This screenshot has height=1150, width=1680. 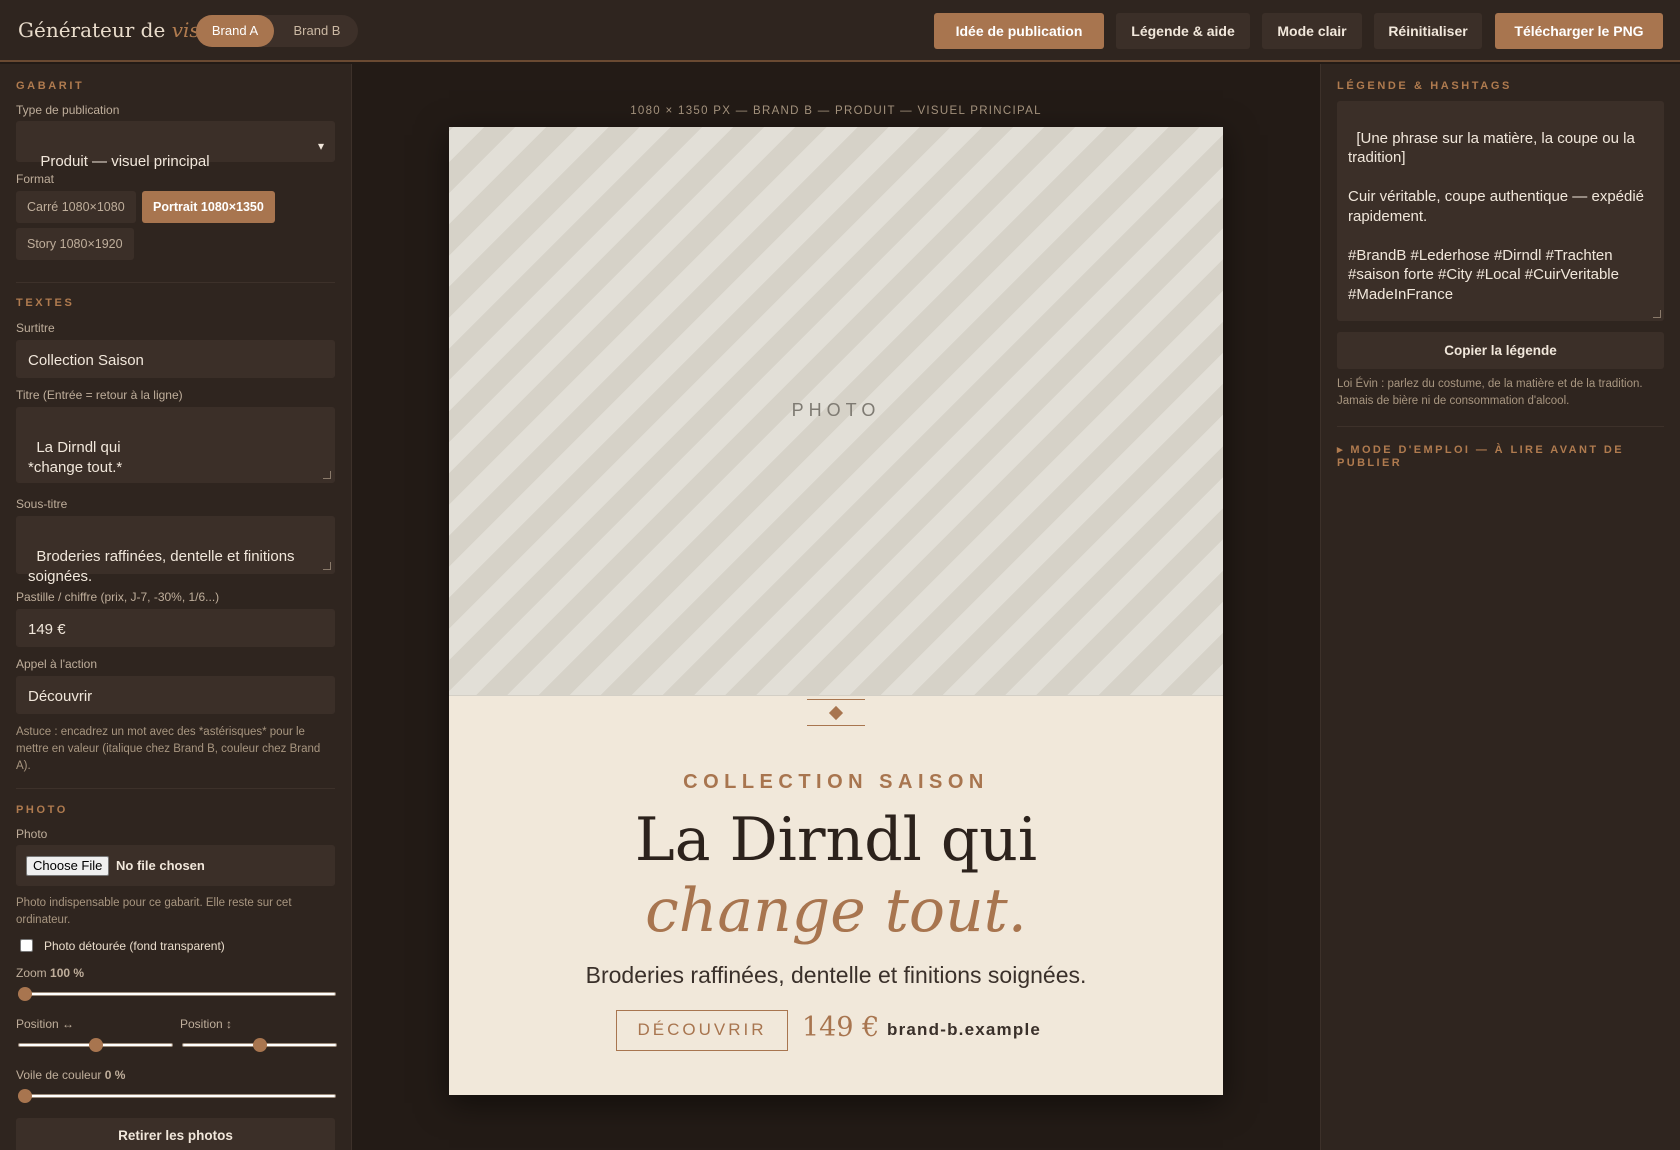 I want to click on diamond-icon, so click(x=836, y=713).